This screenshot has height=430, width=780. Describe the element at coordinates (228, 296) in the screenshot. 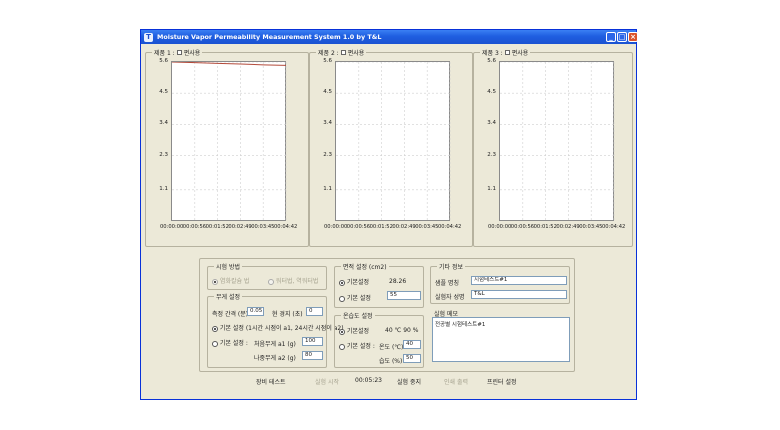

I see `weight-settings-label: 무게 설정` at that location.